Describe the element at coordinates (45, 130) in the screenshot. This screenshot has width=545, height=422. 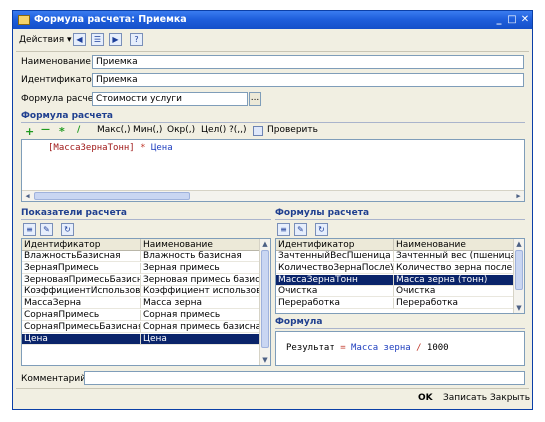
I see `minus-button: —` at that location.